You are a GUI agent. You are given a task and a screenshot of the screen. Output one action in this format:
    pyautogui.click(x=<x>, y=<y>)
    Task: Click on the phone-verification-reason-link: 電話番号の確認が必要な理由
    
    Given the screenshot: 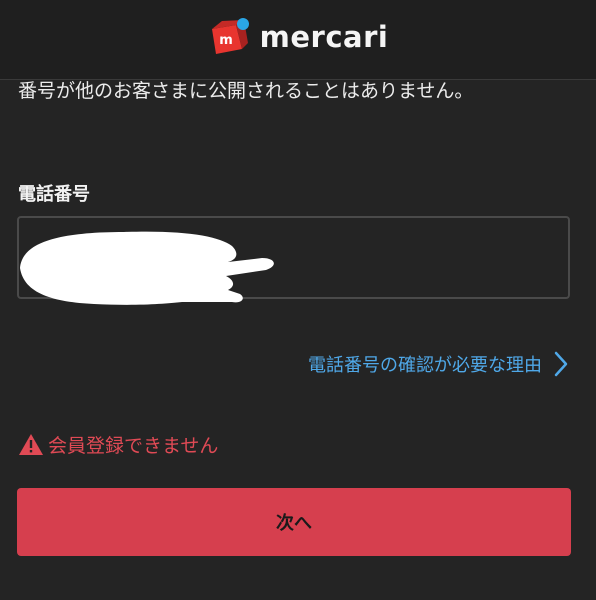 What is the action you would take?
    pyautogui.click(x=438, y=364)
    